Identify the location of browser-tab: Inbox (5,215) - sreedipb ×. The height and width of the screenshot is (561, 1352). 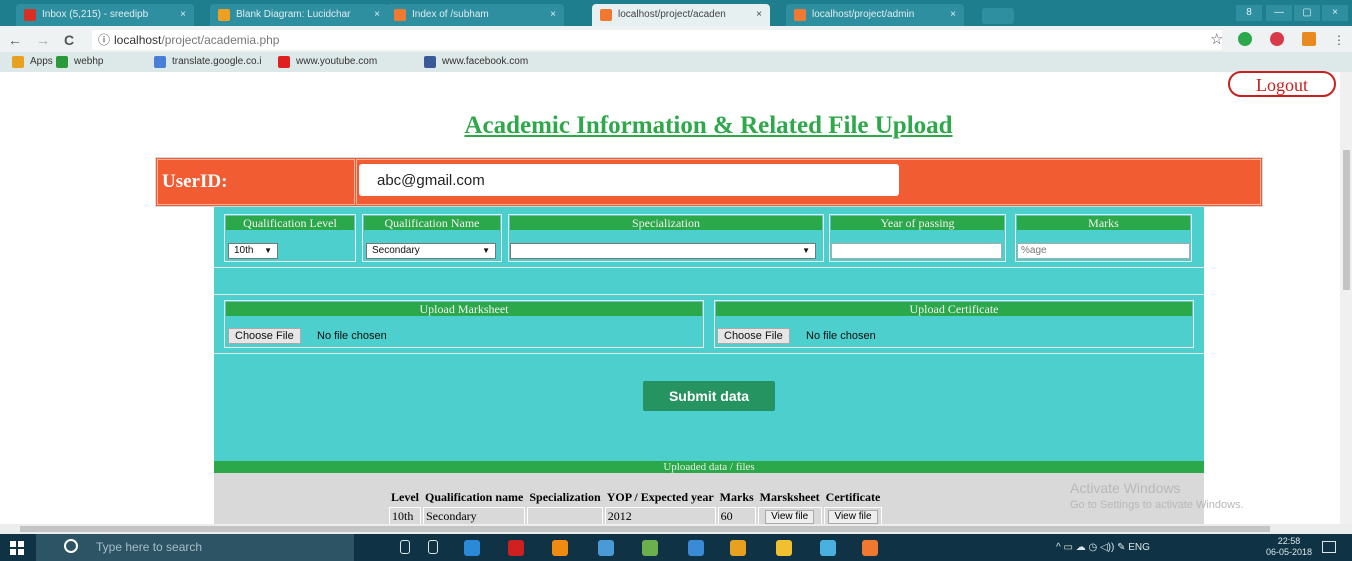
(105, 15).